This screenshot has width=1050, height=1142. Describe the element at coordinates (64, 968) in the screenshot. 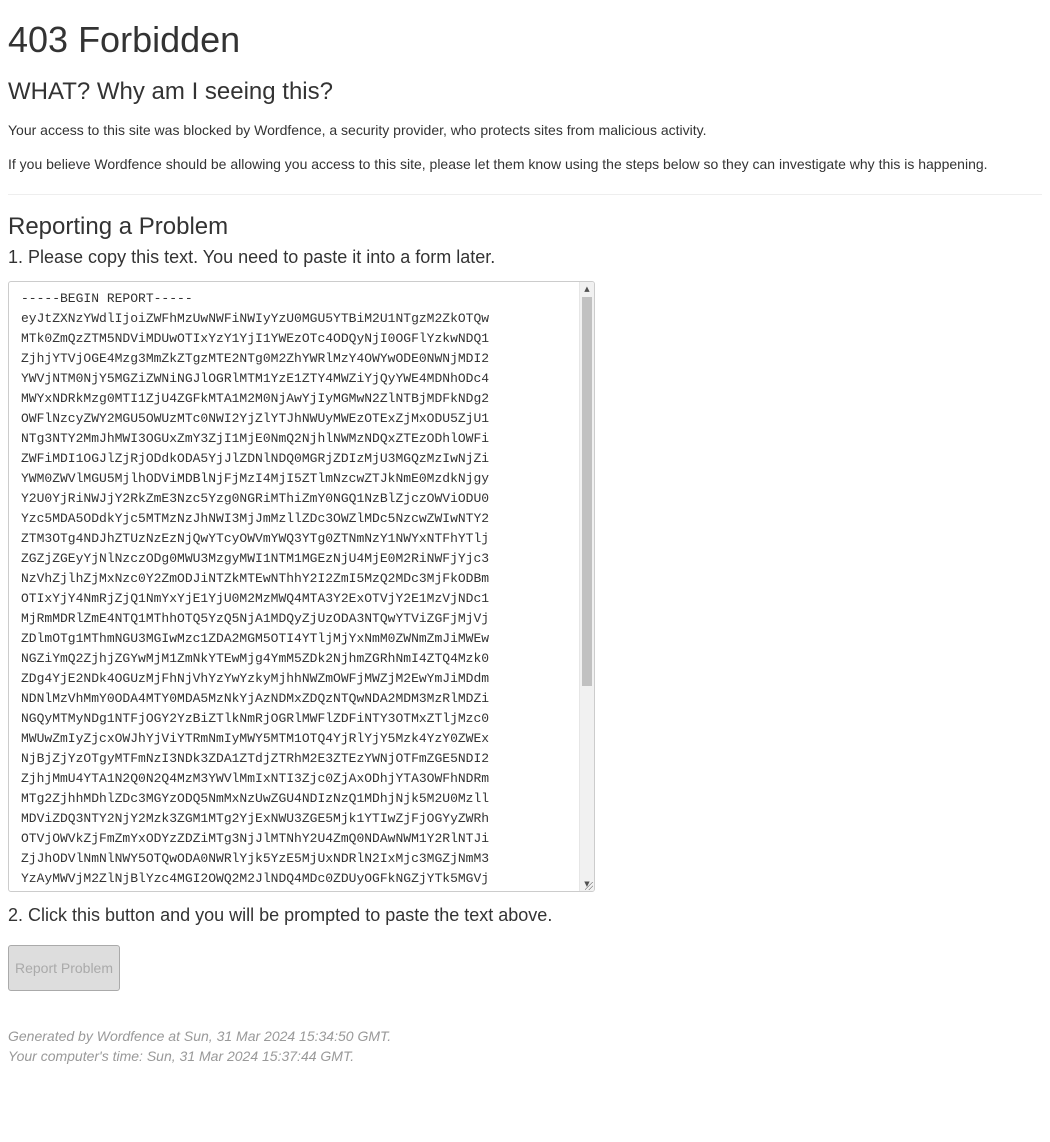

I see `report-problem-button: Report Problem` at that location.